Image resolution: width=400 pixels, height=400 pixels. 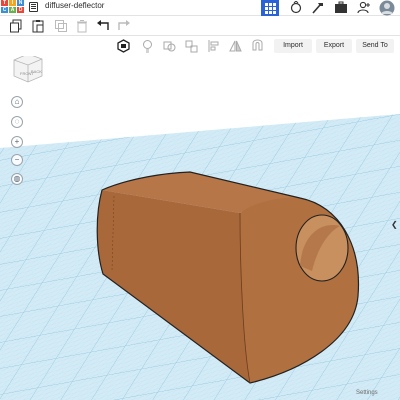 What do you see at coordinates (38, 26) in the screenshot?
I see `paste-icon` at bounding box center [38, 26].